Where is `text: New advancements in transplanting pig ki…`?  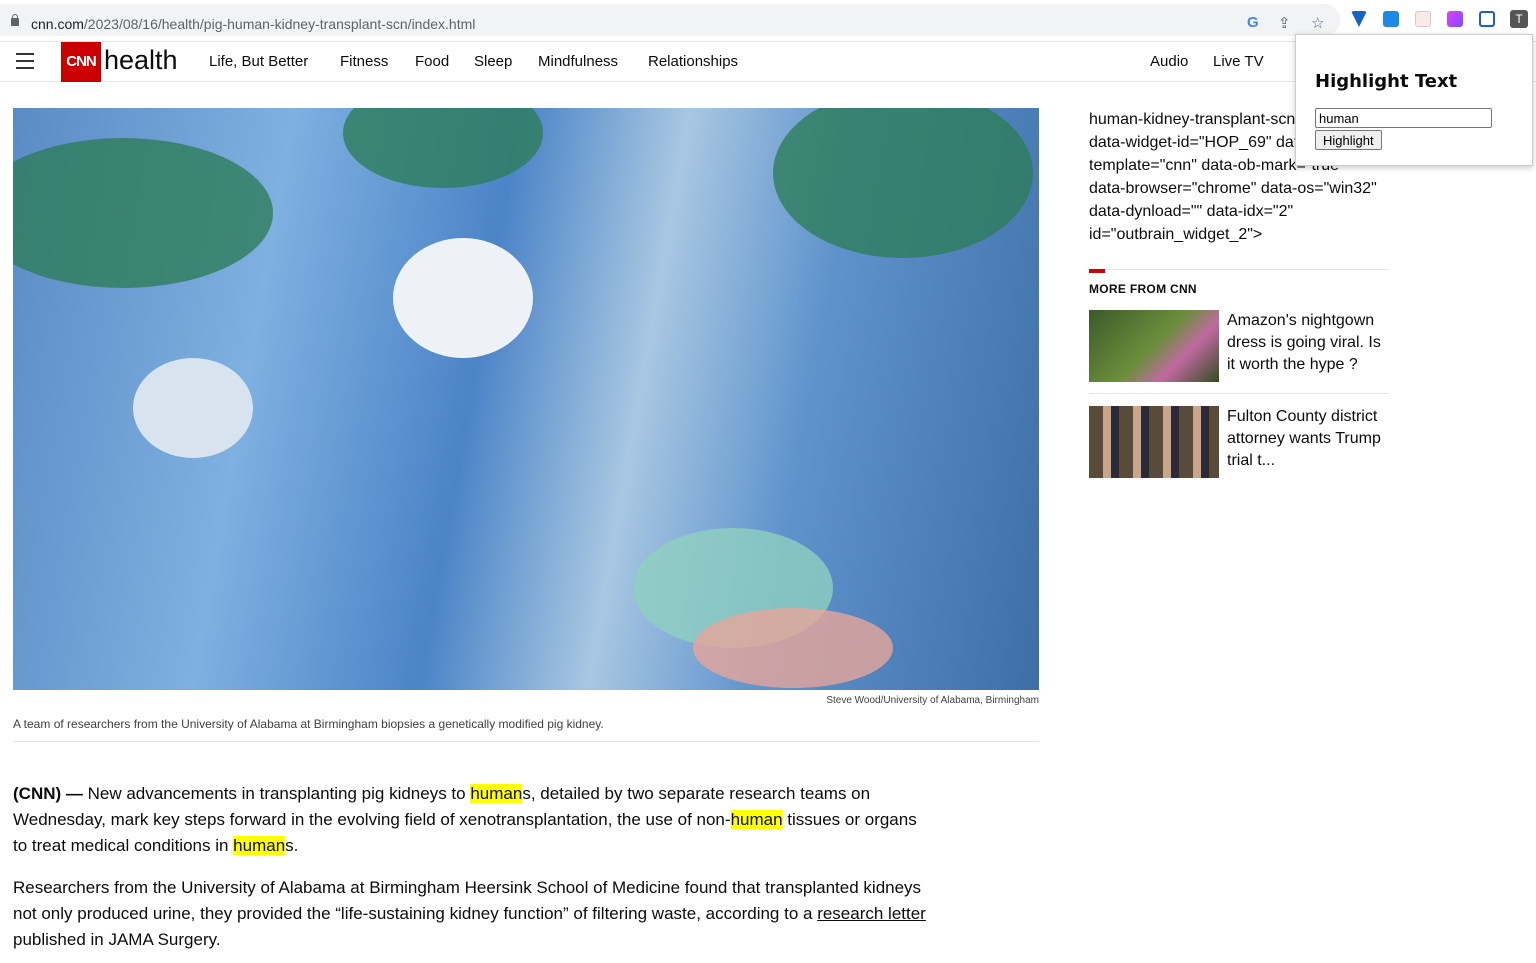
text: New advancements in transplanting pig ki… is located at coordinates (276, 793).